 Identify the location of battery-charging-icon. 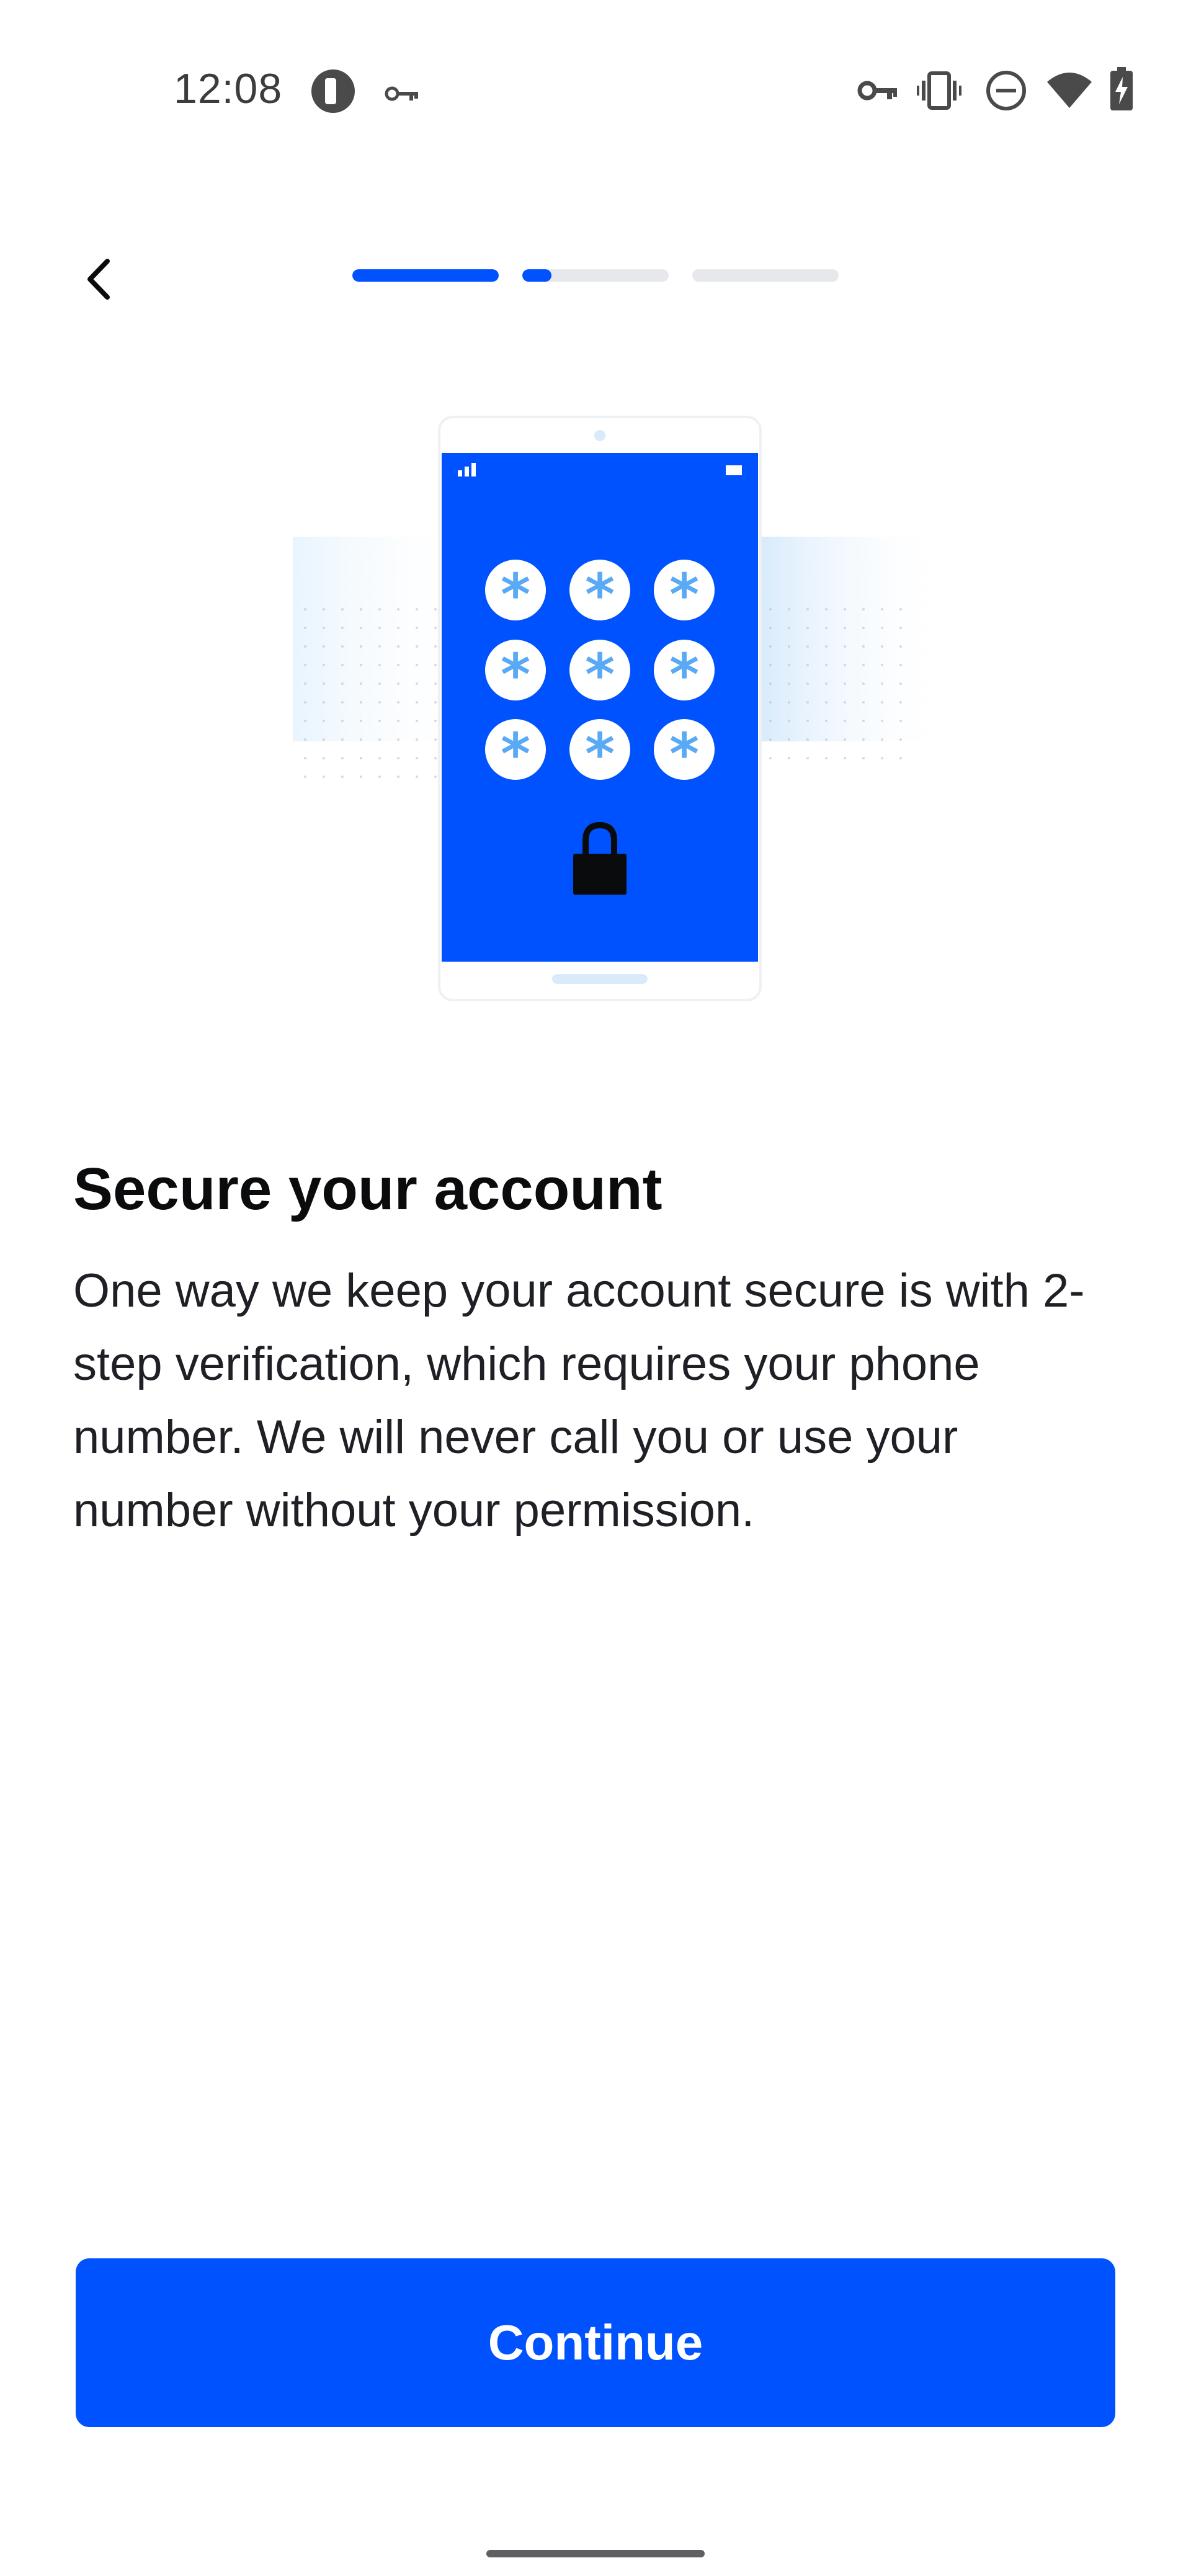
(1121, 88).